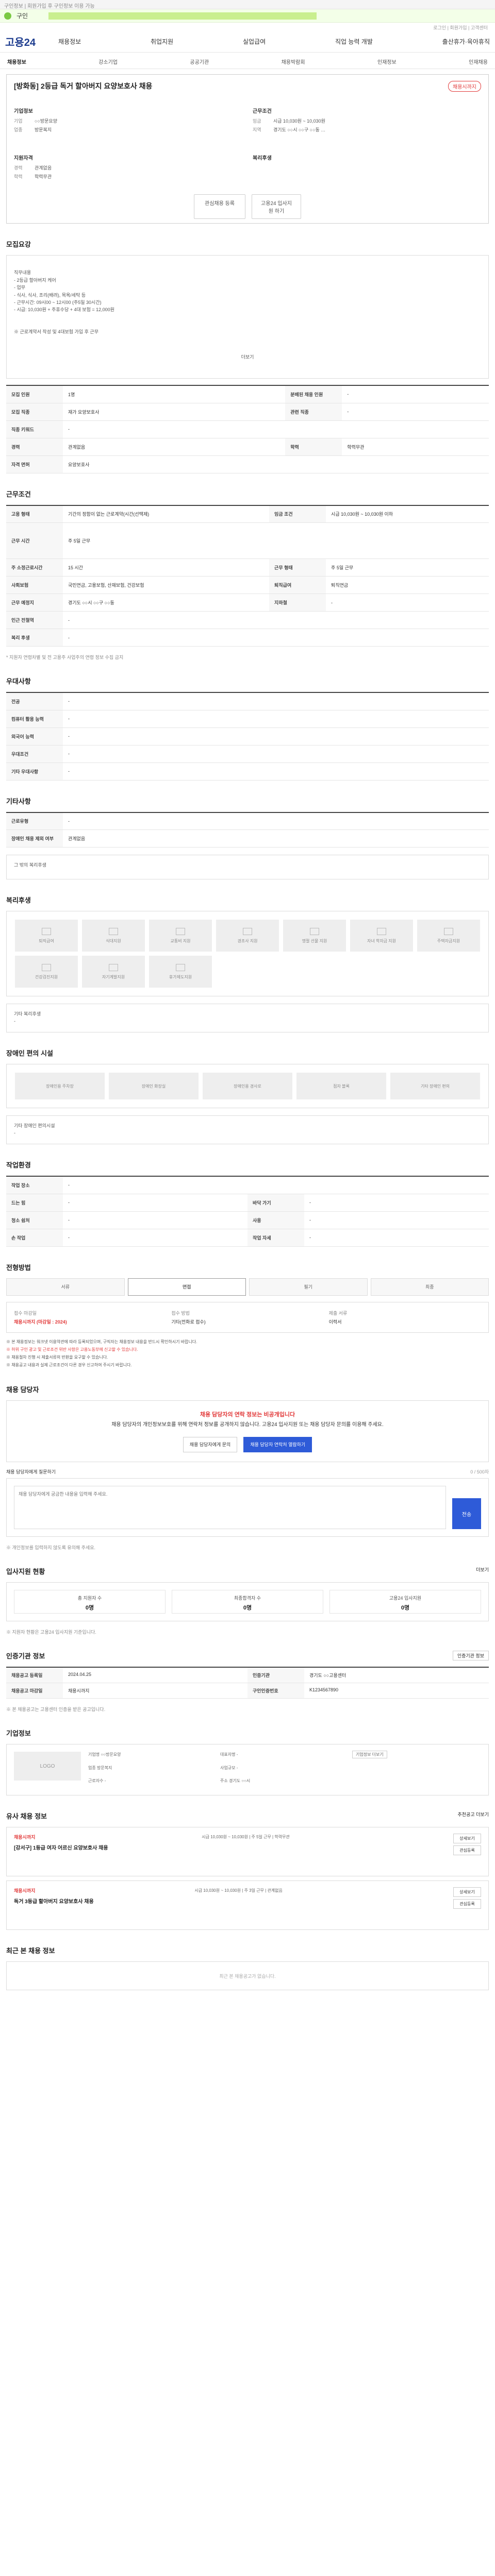 This screenshot has width=495, height=2576. Describe the element at coordinates (276, 1220) in the screenshot. I see `th: 사용` at that location.